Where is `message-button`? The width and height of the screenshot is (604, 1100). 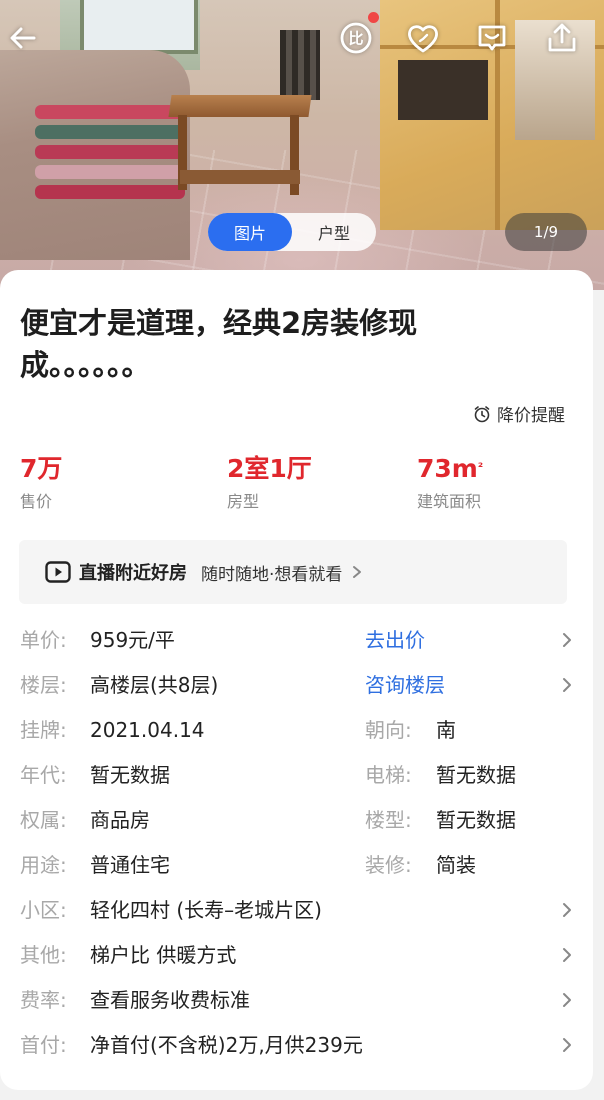 message-button is located at coordinates (492, 38).